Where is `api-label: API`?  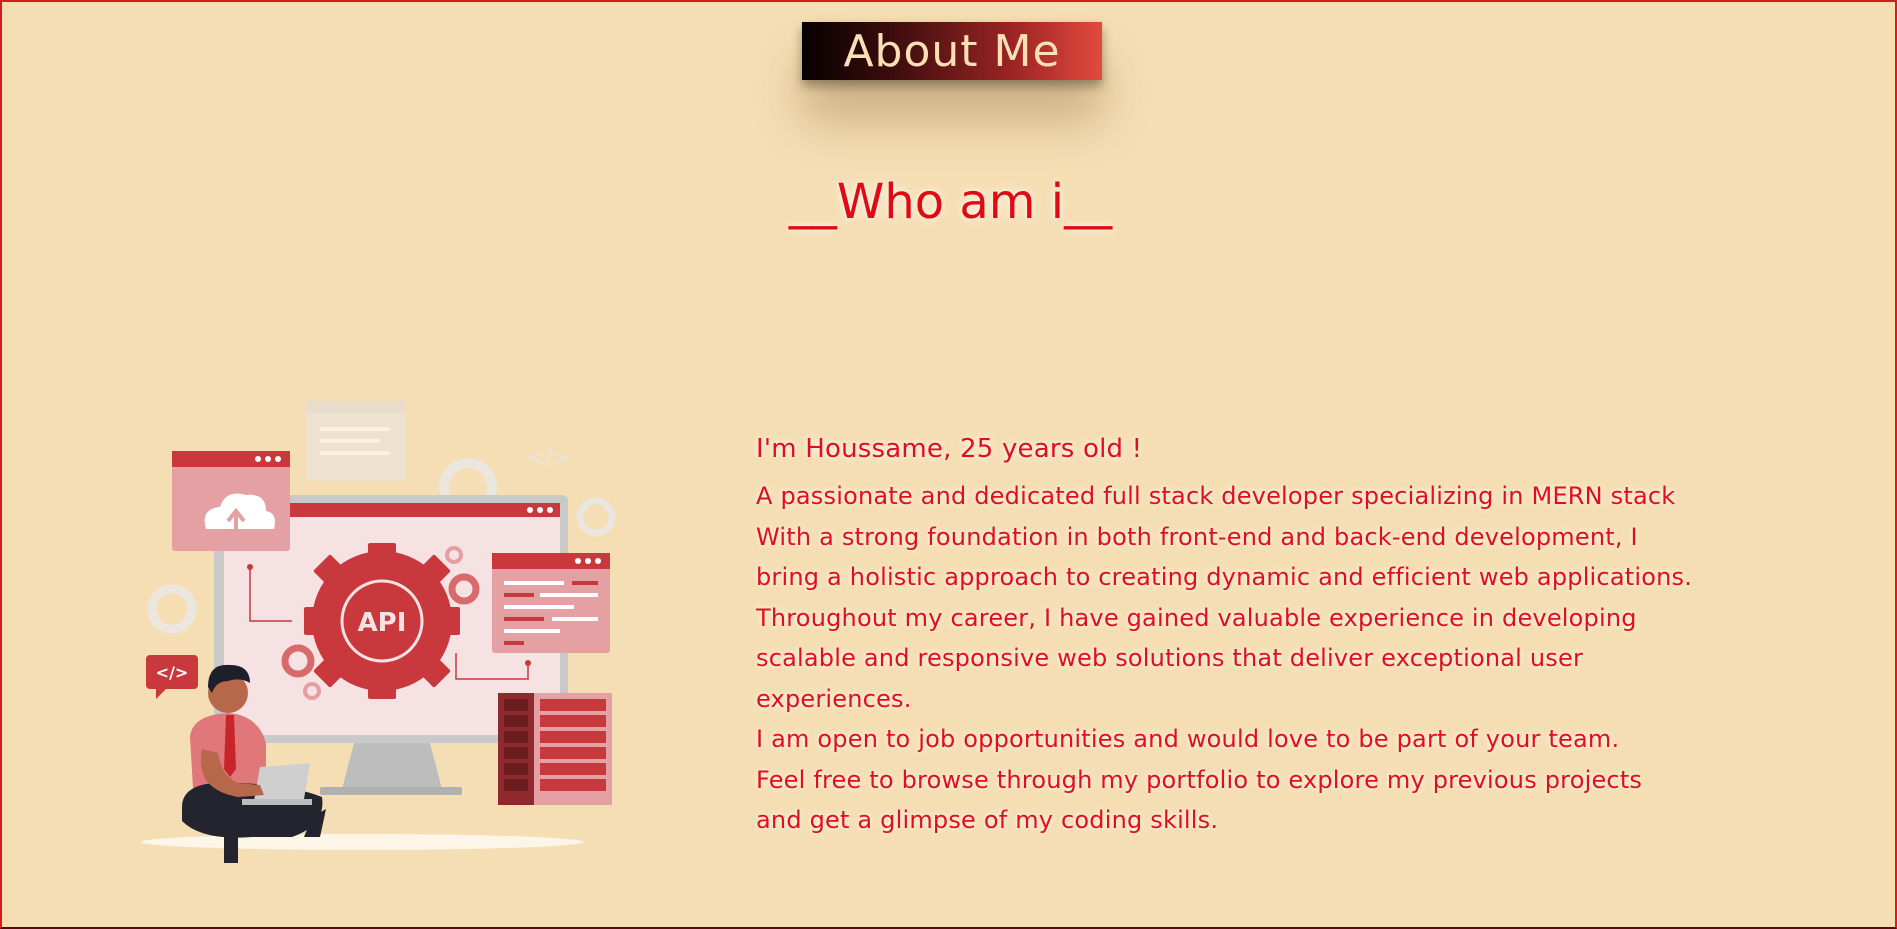 api-label: API is located at coordinates (382, 623).